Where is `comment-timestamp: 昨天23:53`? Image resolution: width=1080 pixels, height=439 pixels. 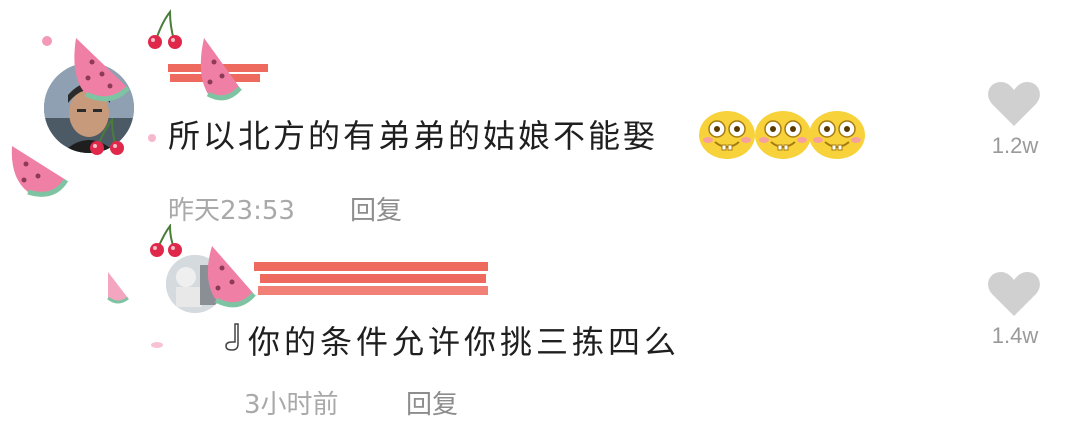
comment-timestamp: 昨天23:53 is located at coordinates (231, 211).